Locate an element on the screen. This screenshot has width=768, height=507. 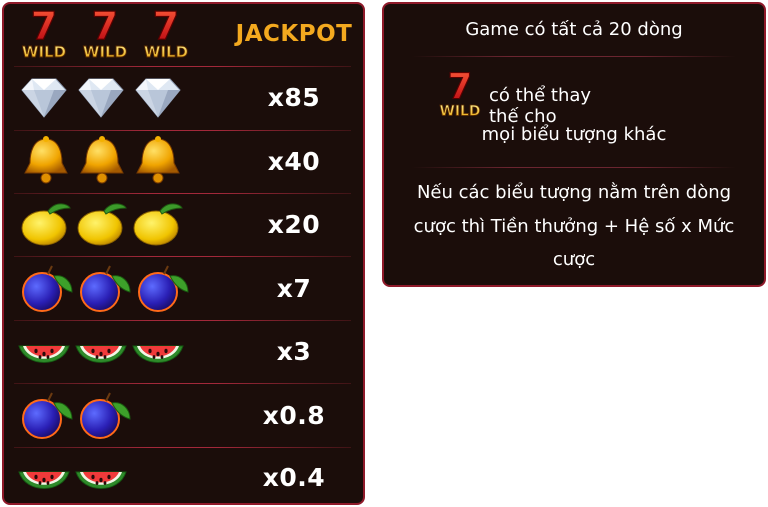
paytable-row-plum-two: x0.8 is located at coordinates (183, 415).